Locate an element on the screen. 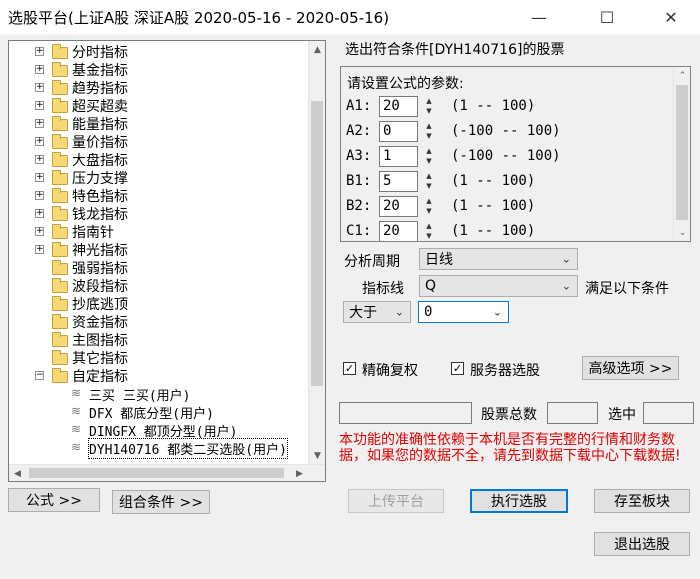 This screenshot has width=700, height=579. param-scroll-up-icon: ⌃ is located at coordinates (682, 75).